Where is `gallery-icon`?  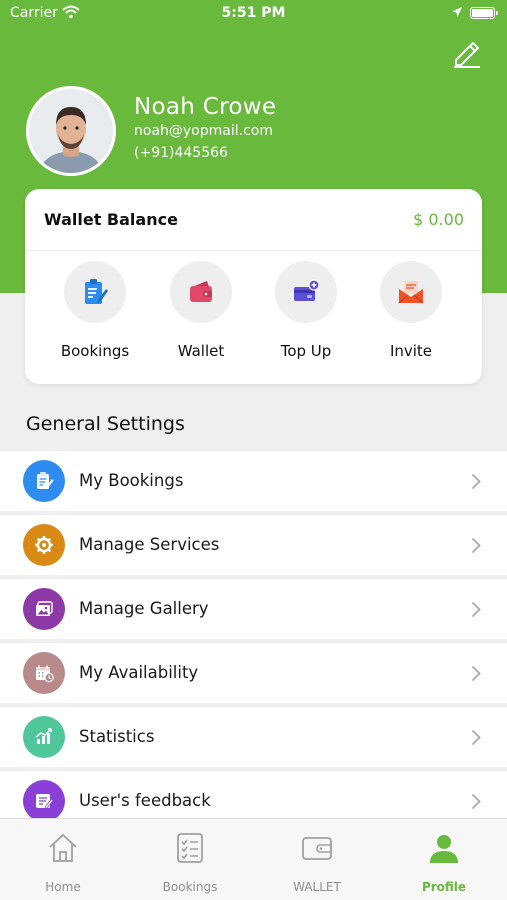 gallery-icon is located at coordinates (44, 609).